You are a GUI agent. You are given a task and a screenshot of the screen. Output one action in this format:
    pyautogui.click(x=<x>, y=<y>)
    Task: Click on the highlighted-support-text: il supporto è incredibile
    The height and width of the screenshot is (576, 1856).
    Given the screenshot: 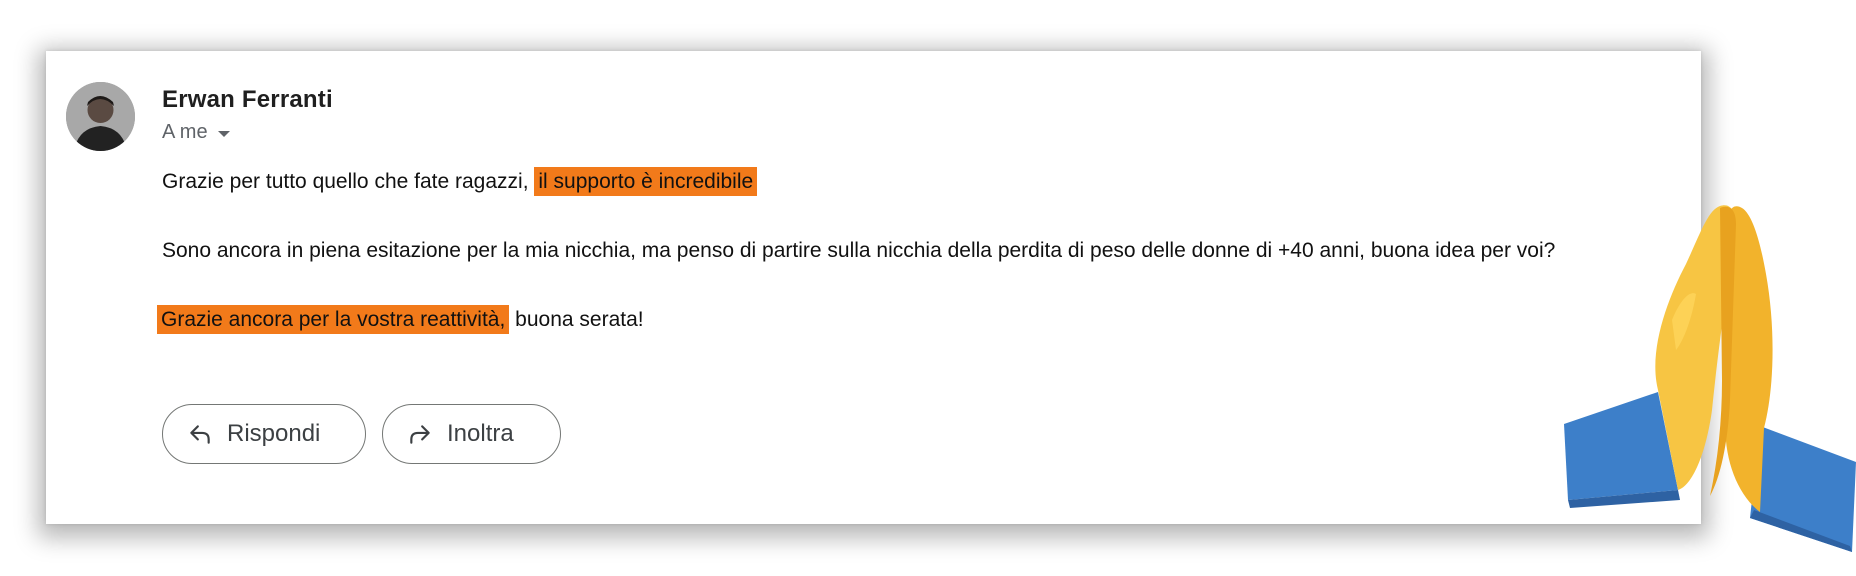 What is the action you would take?
    pyautogui.click(x=646, y=181)
    